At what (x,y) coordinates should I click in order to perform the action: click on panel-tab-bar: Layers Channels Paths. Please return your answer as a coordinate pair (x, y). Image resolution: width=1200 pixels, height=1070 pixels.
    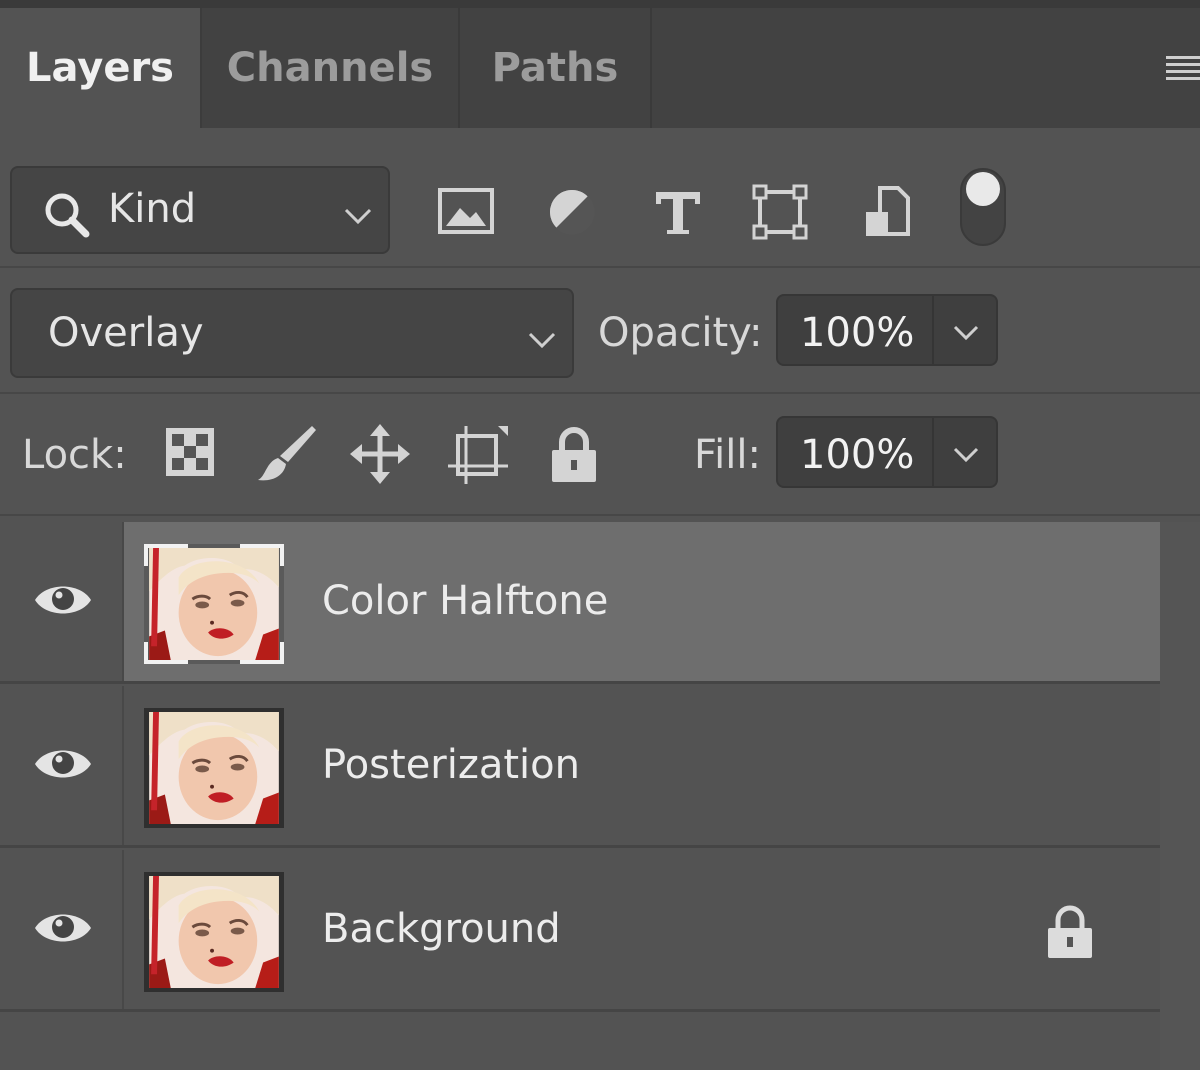
    Looking at the image, I should click on (600, 64).